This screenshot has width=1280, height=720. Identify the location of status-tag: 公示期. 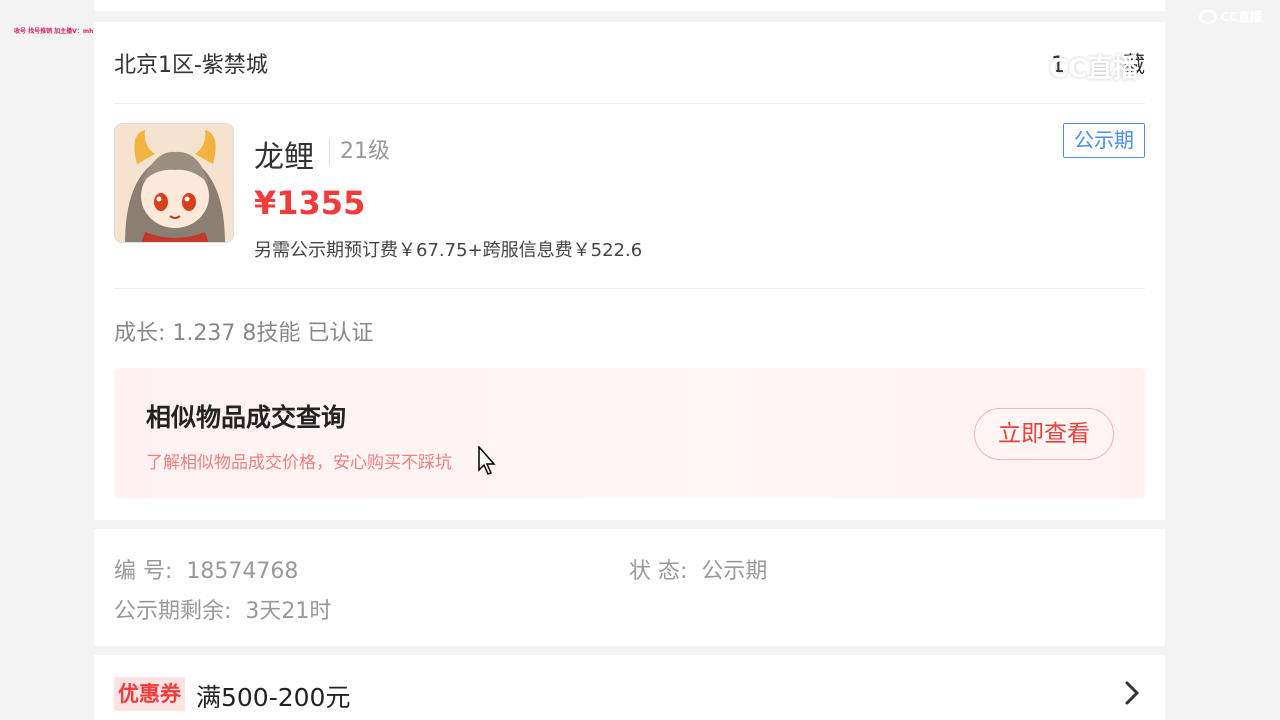
(1104, 140).